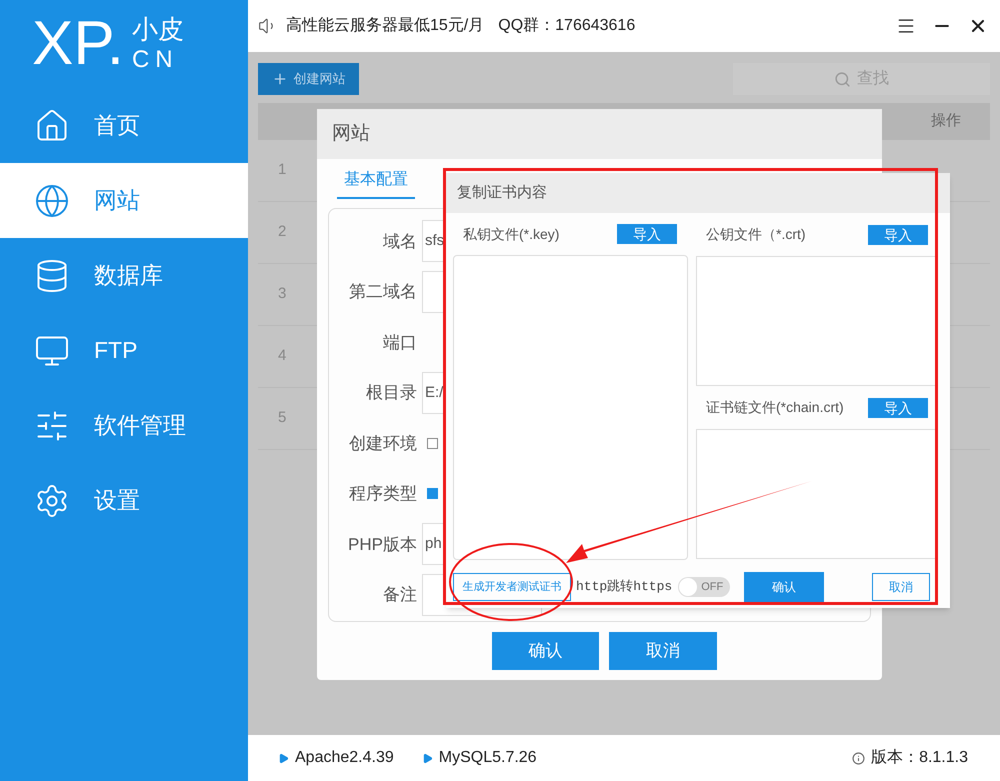 The height and width of the screenshot is (781, 1000). I want to click on tab: 基本配置, so click(376, 181).